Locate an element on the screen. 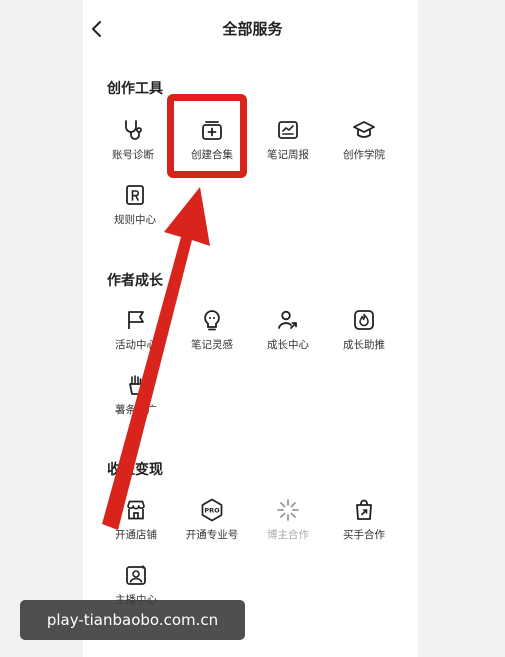  item-label: 成长助推 is located at coordinates (364, 345).